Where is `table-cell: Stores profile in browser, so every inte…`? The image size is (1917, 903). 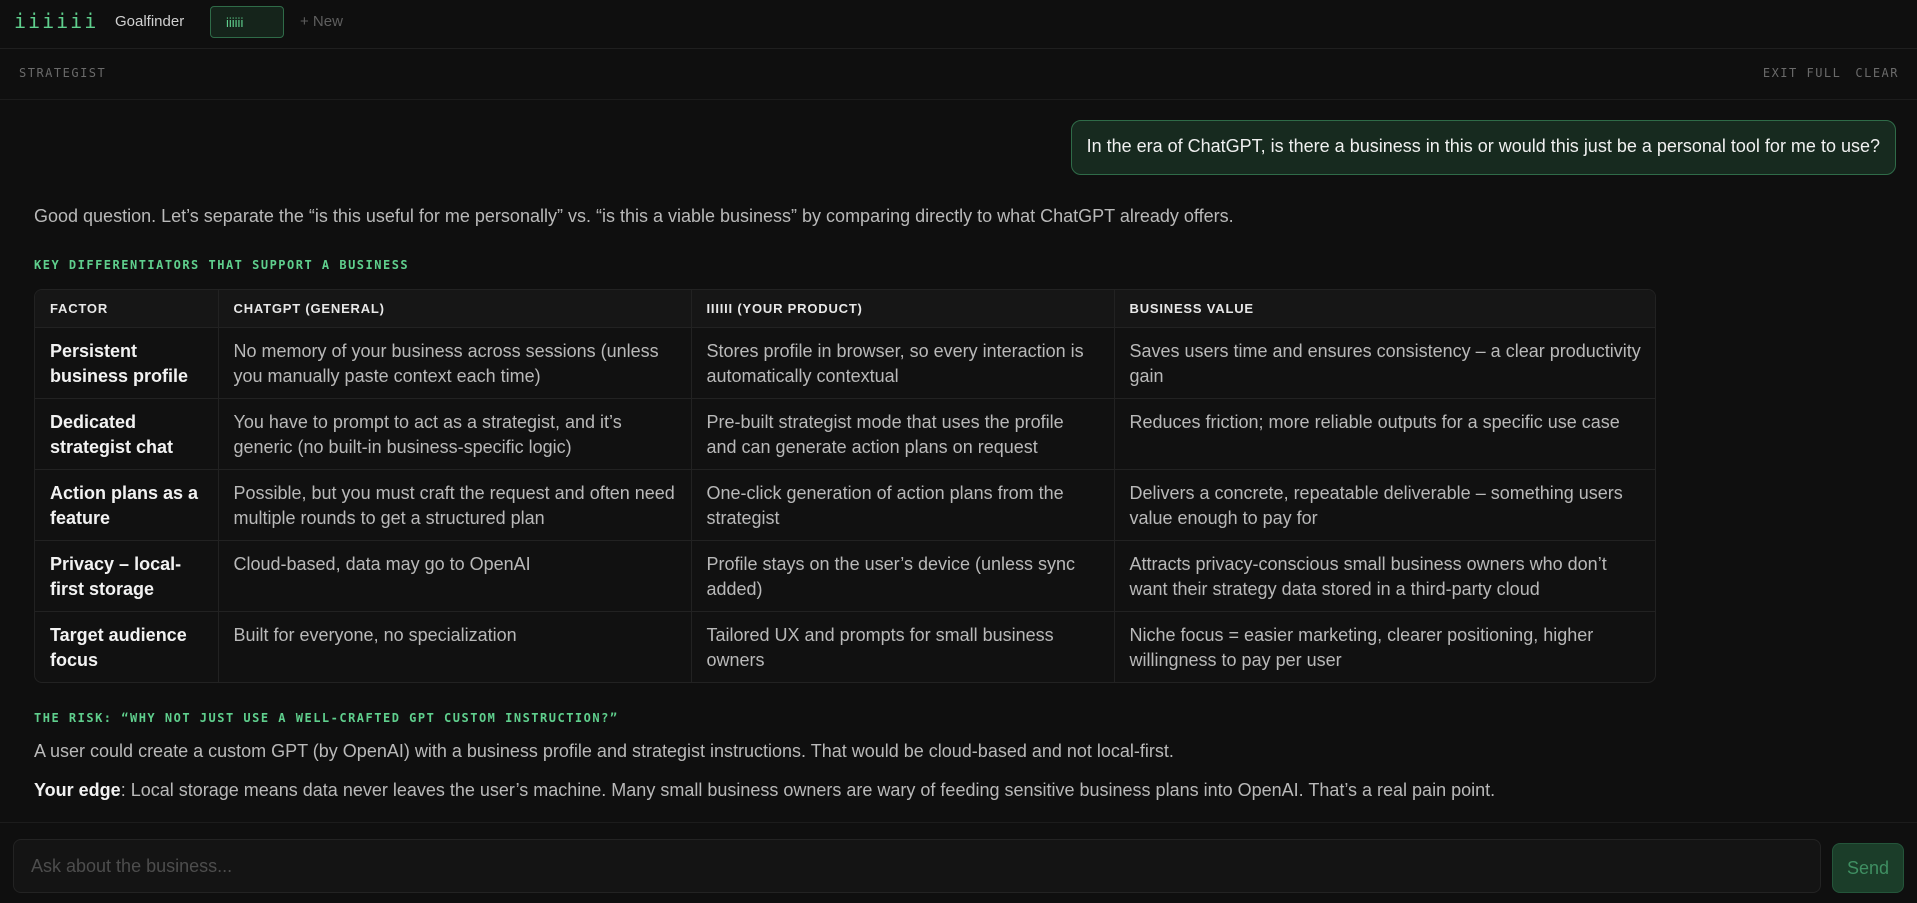 table-cell: Stores profile in browser, so every inte… is located at coordinates (903, 362).